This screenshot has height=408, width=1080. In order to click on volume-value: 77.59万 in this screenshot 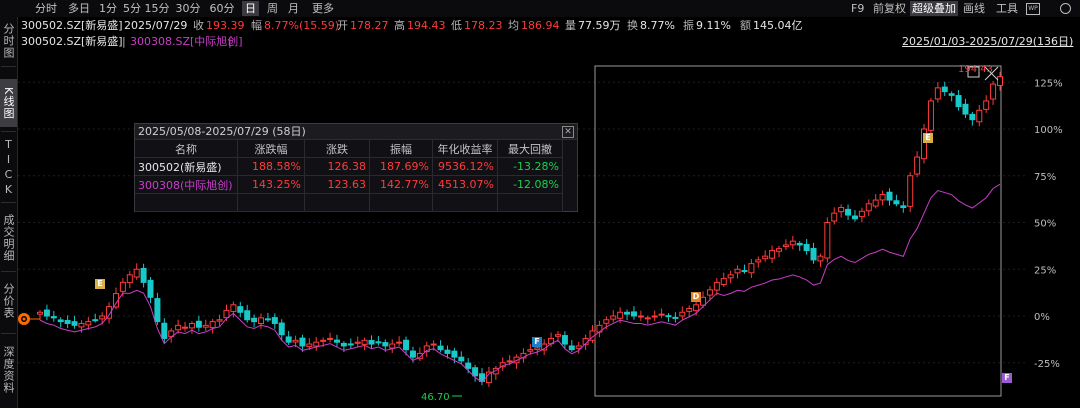, I will do `click(599, 25)`.